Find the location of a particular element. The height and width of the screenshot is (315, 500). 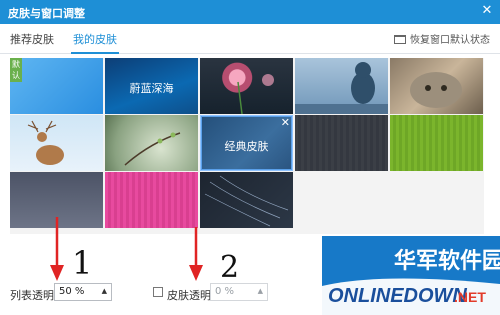

skin-azure-sea: 蔚蓝深海 is located at coordinates (151, 86).